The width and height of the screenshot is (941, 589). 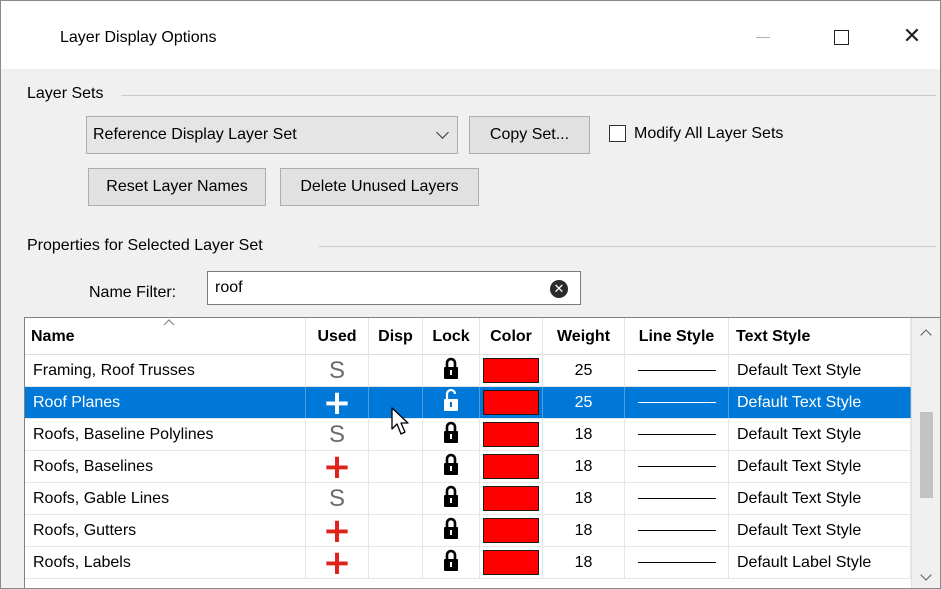 What do you see at coordinates (165, 402) in the screenshot?
I see `layer-name-cell: Roof Planes` at bounding box center [165, 402].